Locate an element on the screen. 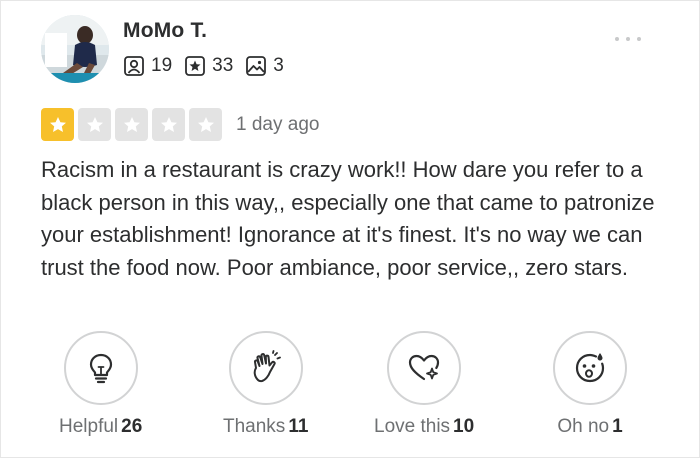 Image resolution: width=700 pixels, height=458 pixels. photo-icon is located at coordinates (256, 66).